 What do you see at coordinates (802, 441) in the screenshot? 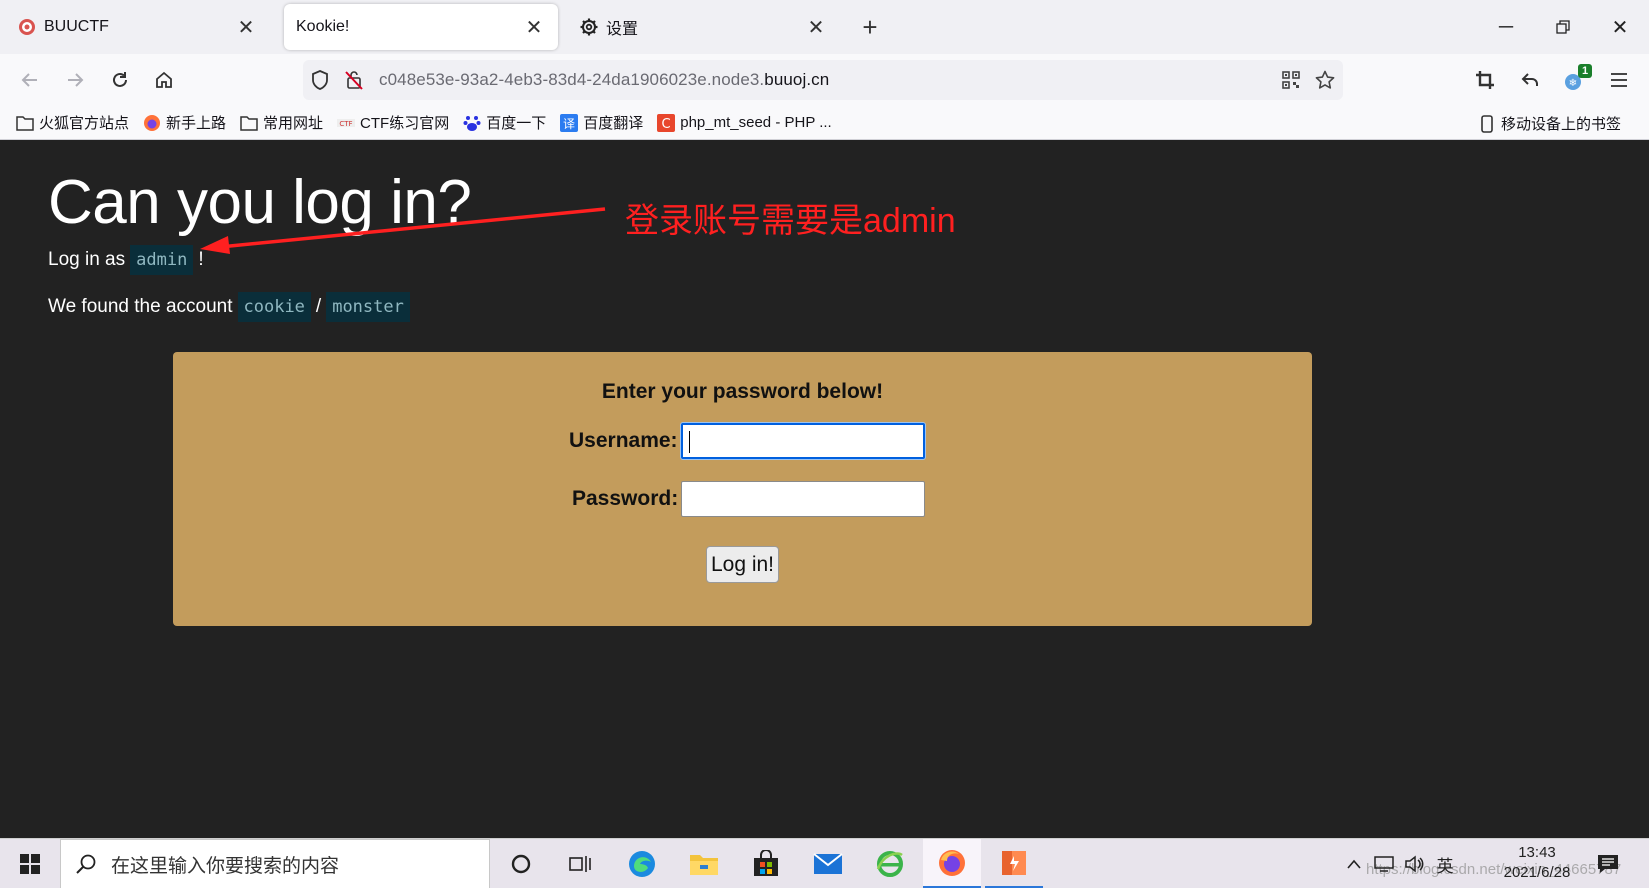
I see `username-input` at bounding box center [802, 441].